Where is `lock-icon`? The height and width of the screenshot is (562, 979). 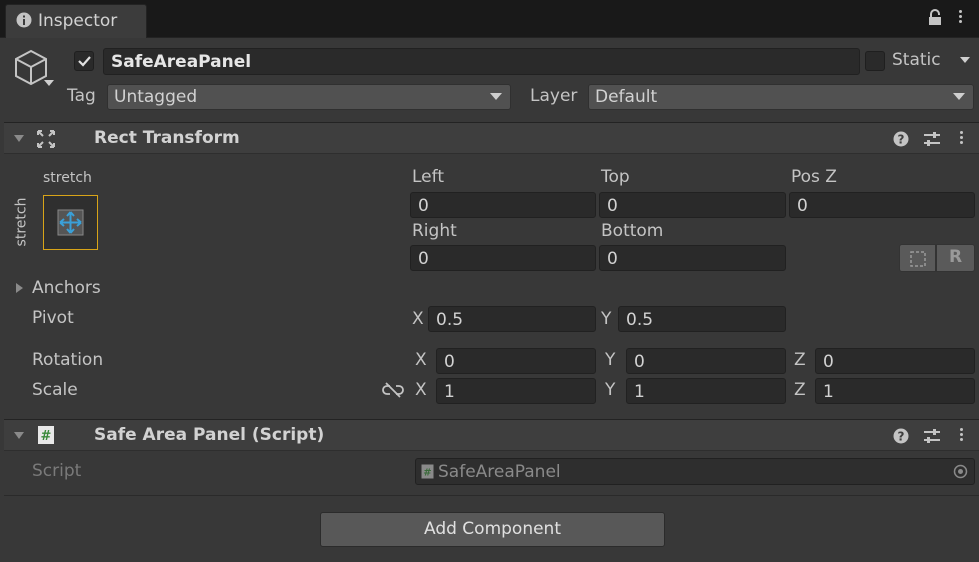
lock-icon is located at coordinates (935, 18).